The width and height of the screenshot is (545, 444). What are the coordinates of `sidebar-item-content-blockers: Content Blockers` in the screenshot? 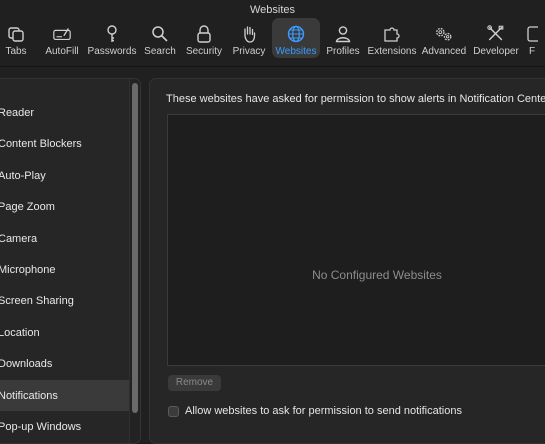 It's located at (64, 143).